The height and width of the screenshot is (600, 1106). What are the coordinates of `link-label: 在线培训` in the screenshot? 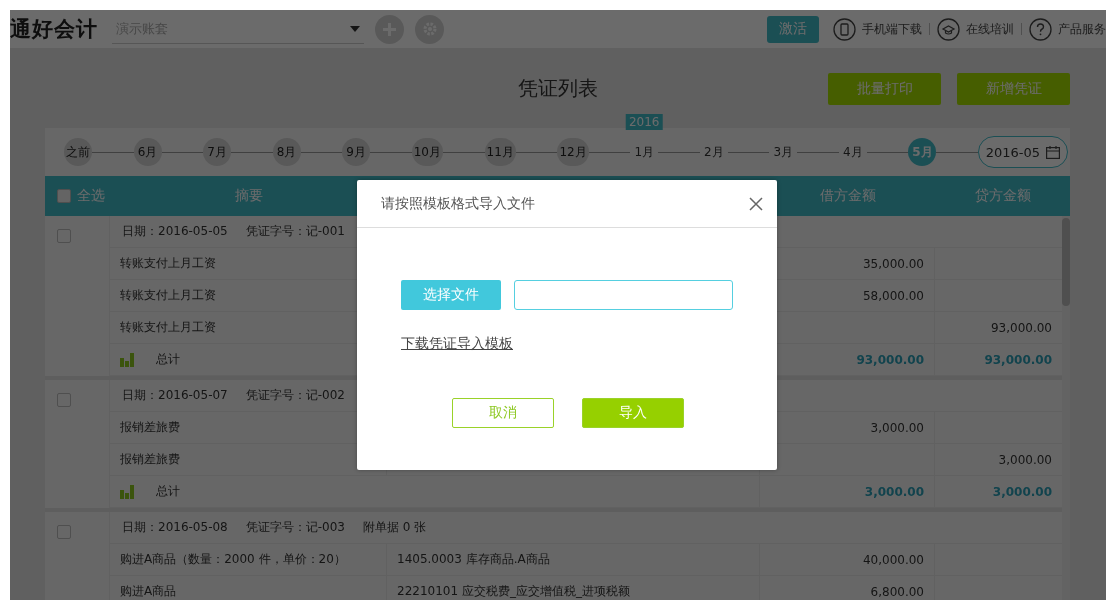 It's located at (990, 29).